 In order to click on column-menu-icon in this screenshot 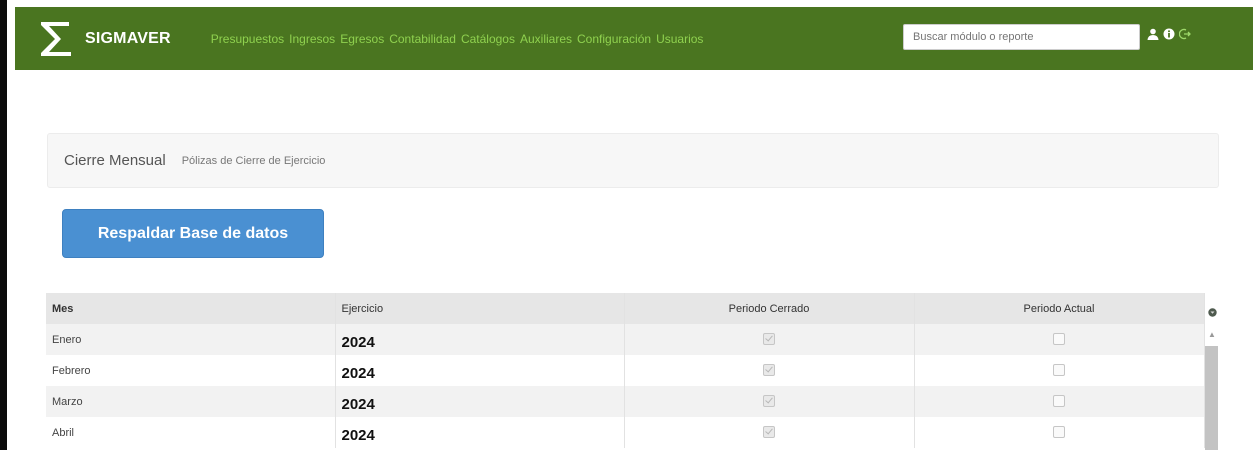, I will do `click(1212, 313)`.